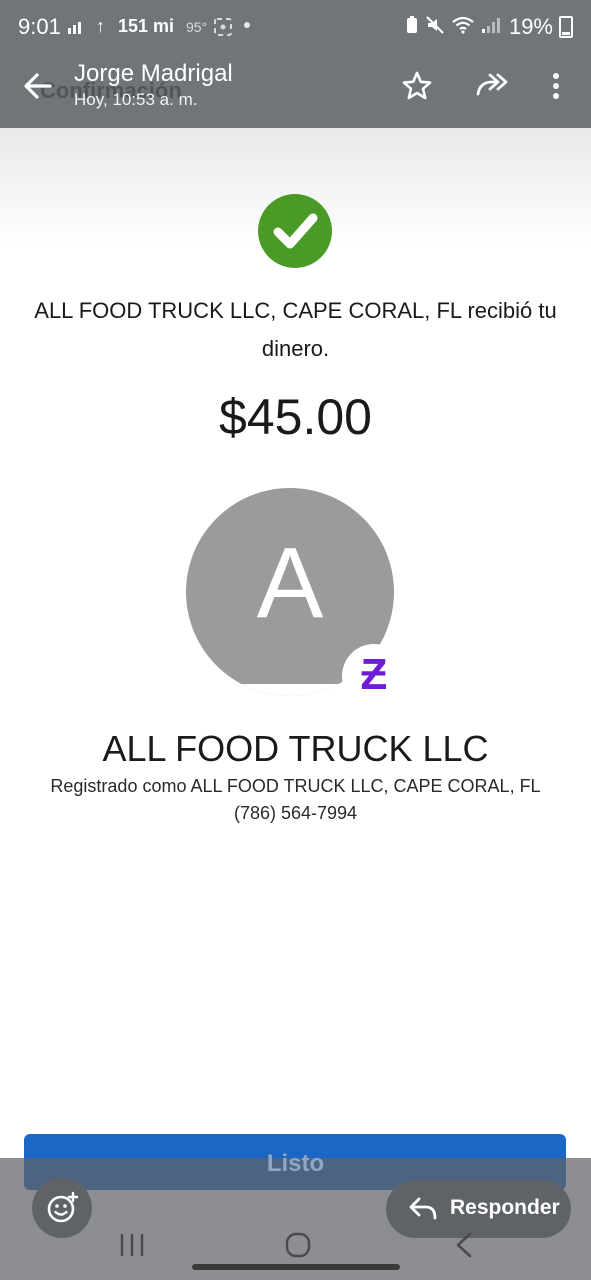 This screenshot has width=591, height=1280. What do you see at coordinates (295, 28) in the screenshot?
I see `status-bar: 9:01 ↑ 151 mi 95° 19%` at bounding box center [295, 28].